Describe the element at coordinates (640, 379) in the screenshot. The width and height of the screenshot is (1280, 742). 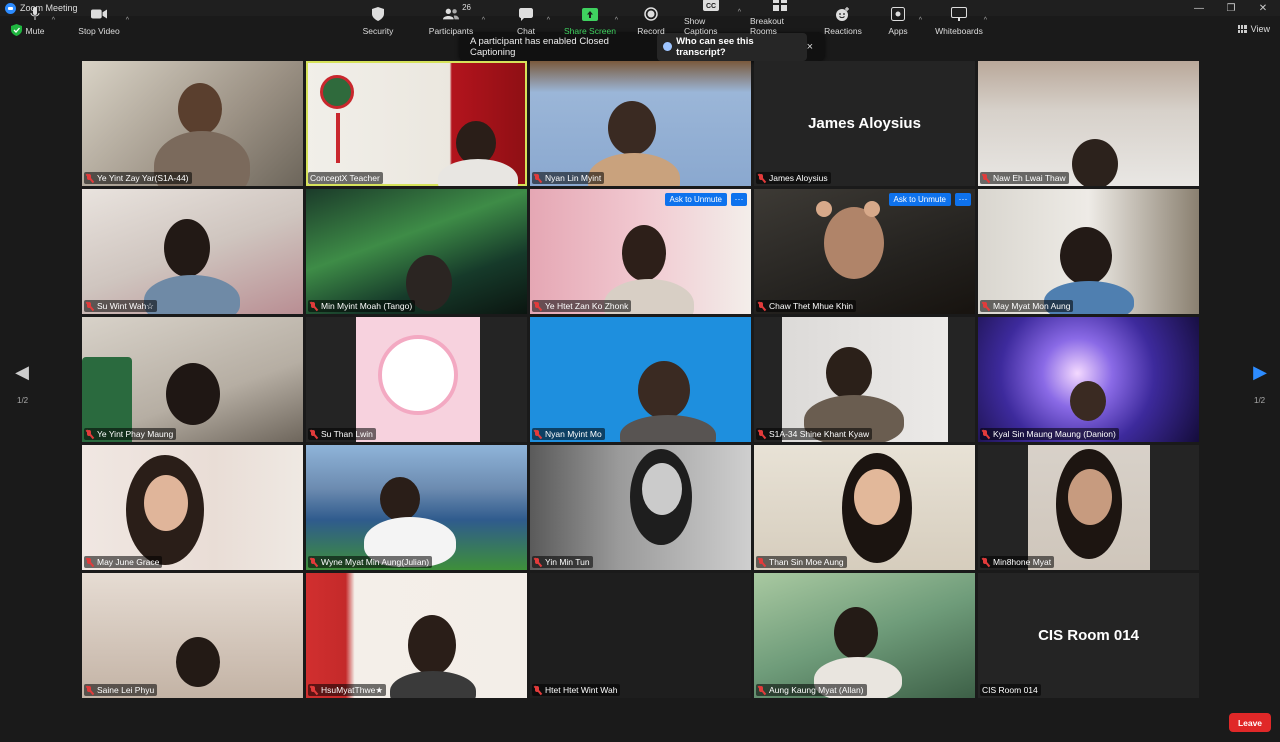
I see `participant-tile: Nyan Myint Mo` at that location.